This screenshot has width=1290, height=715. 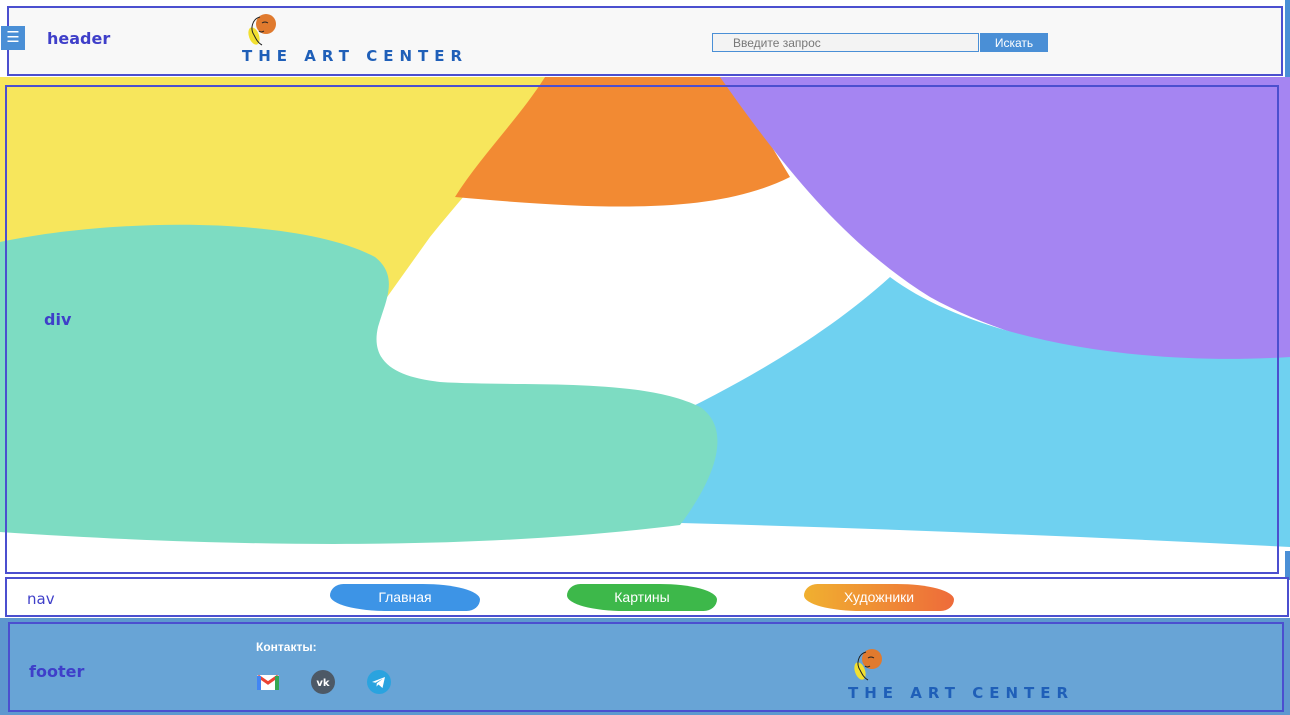 I want to click on footer-label: footer, so click(x=57, y=671).